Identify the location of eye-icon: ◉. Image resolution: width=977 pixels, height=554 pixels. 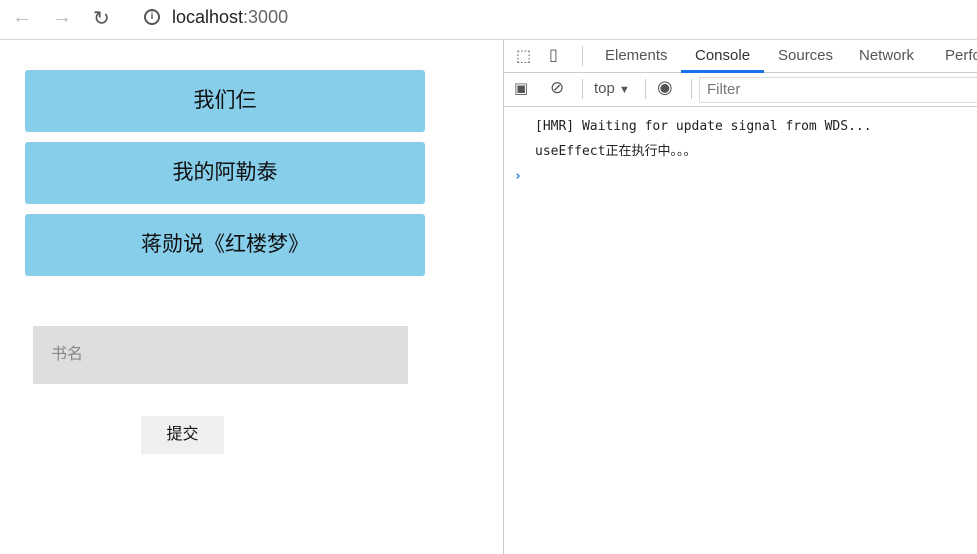
(665, 87).